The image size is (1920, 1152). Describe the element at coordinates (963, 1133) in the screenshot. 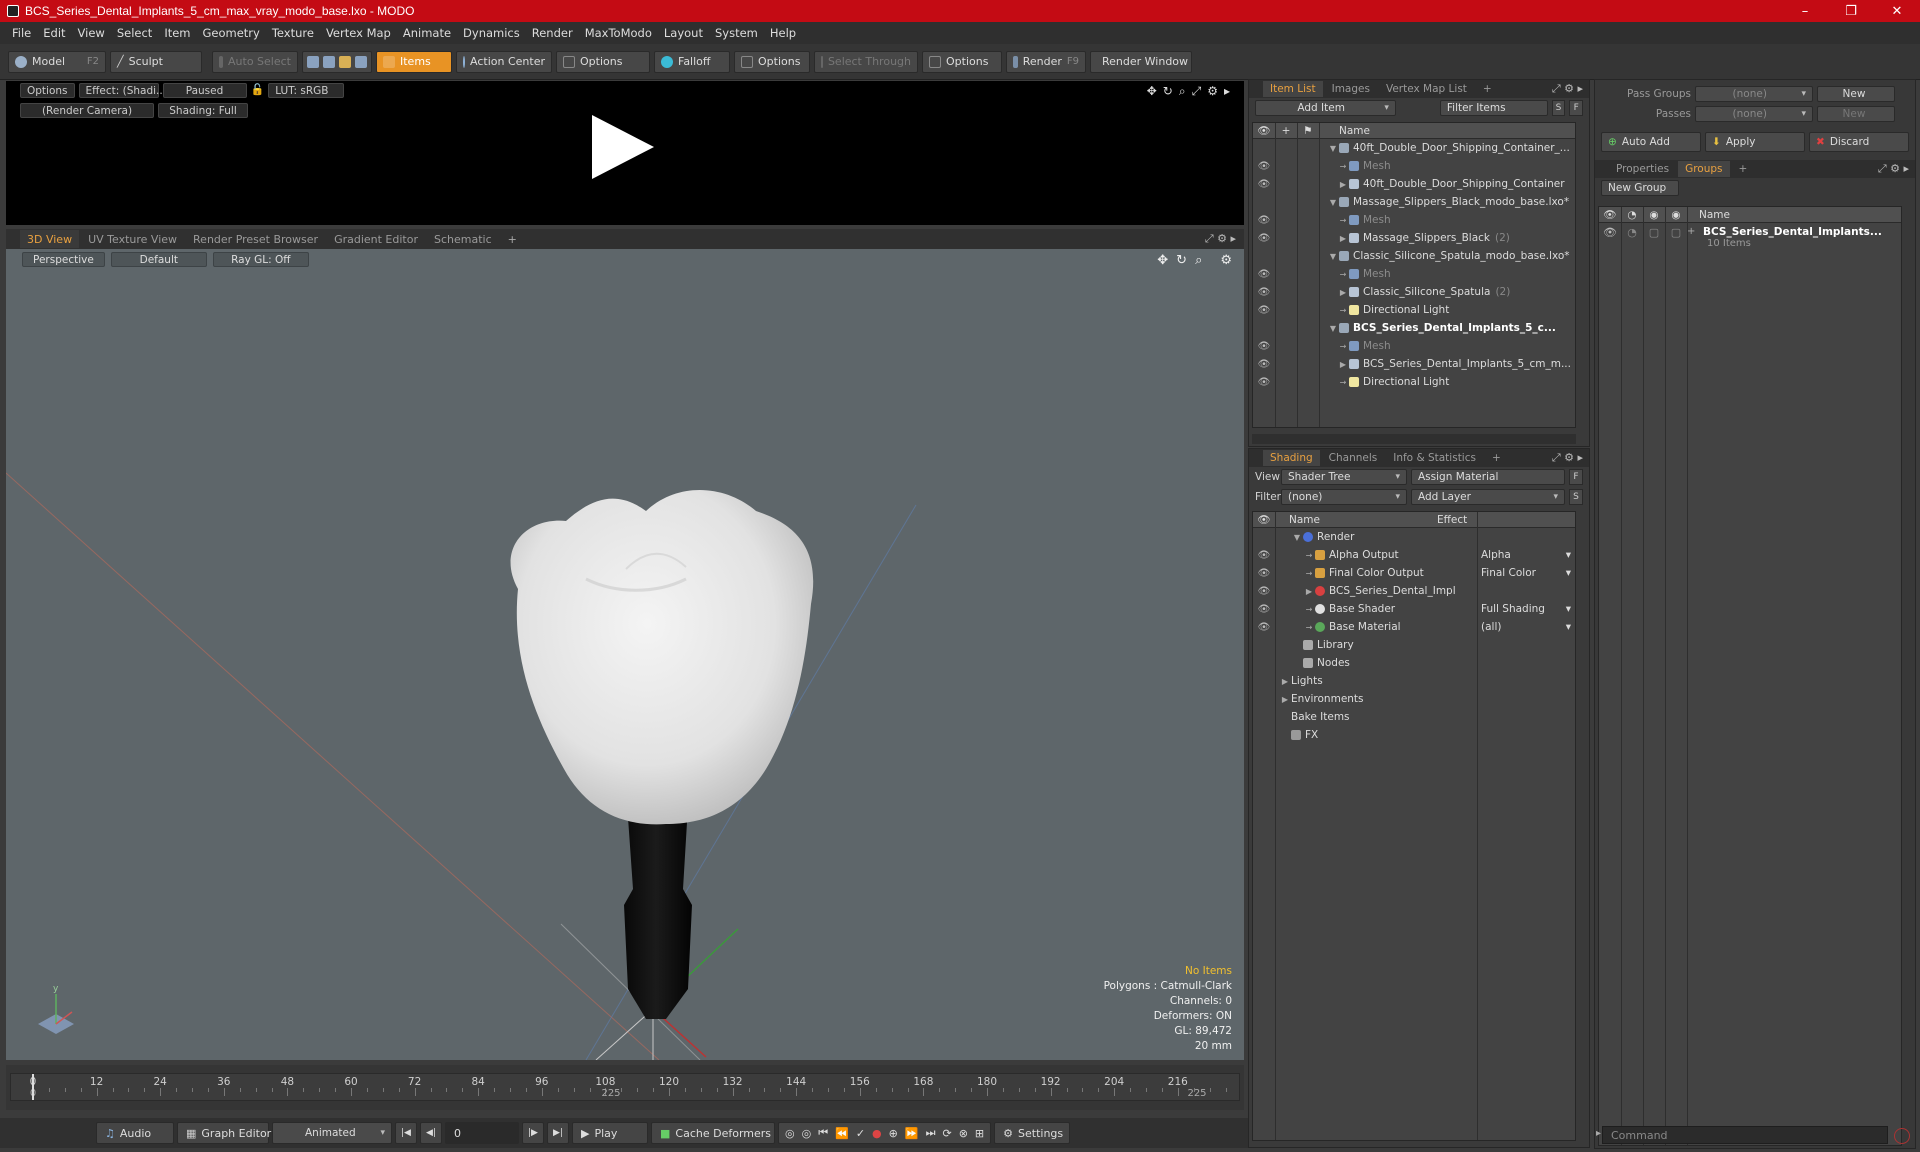

I see `key-options-icon: ⊗` at that location.